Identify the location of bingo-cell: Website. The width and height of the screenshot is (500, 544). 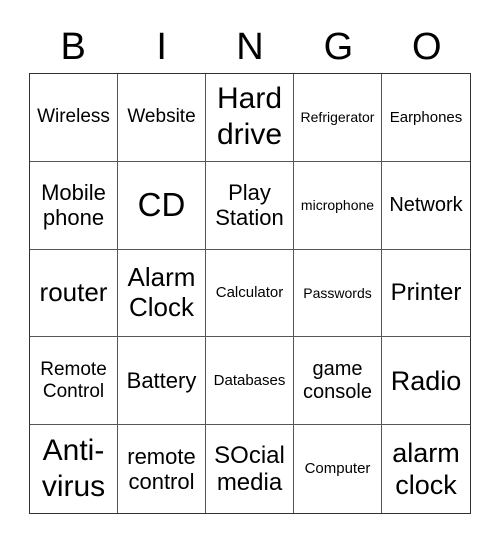
(162, 118).